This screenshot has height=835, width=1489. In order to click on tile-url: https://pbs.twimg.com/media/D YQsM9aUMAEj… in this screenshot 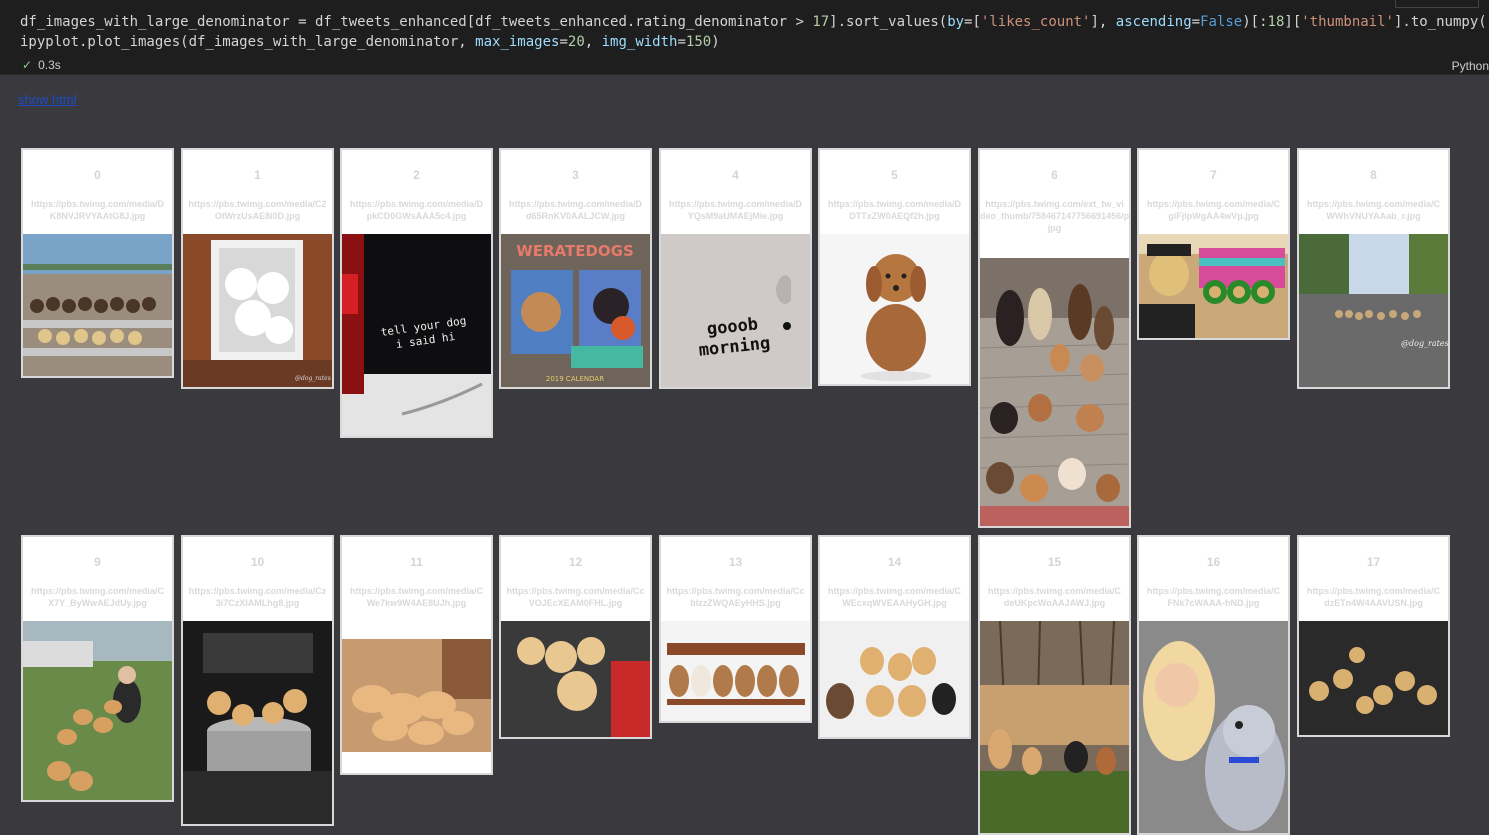, I will do `click(735, 210)`.